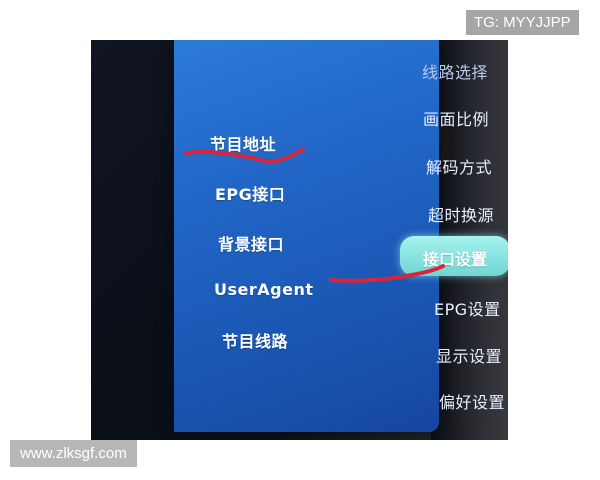 The width and height of the screenshot is (600, 480). Describe the element at coordinates (455, 71) in the screenshot. I see `tab-route-select: 线路选择` at that location.